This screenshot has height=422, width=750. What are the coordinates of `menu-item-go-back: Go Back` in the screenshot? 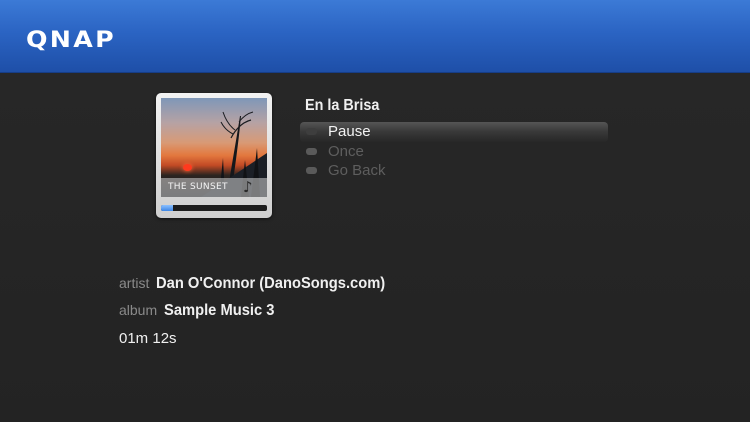 It's located at (454, 171).